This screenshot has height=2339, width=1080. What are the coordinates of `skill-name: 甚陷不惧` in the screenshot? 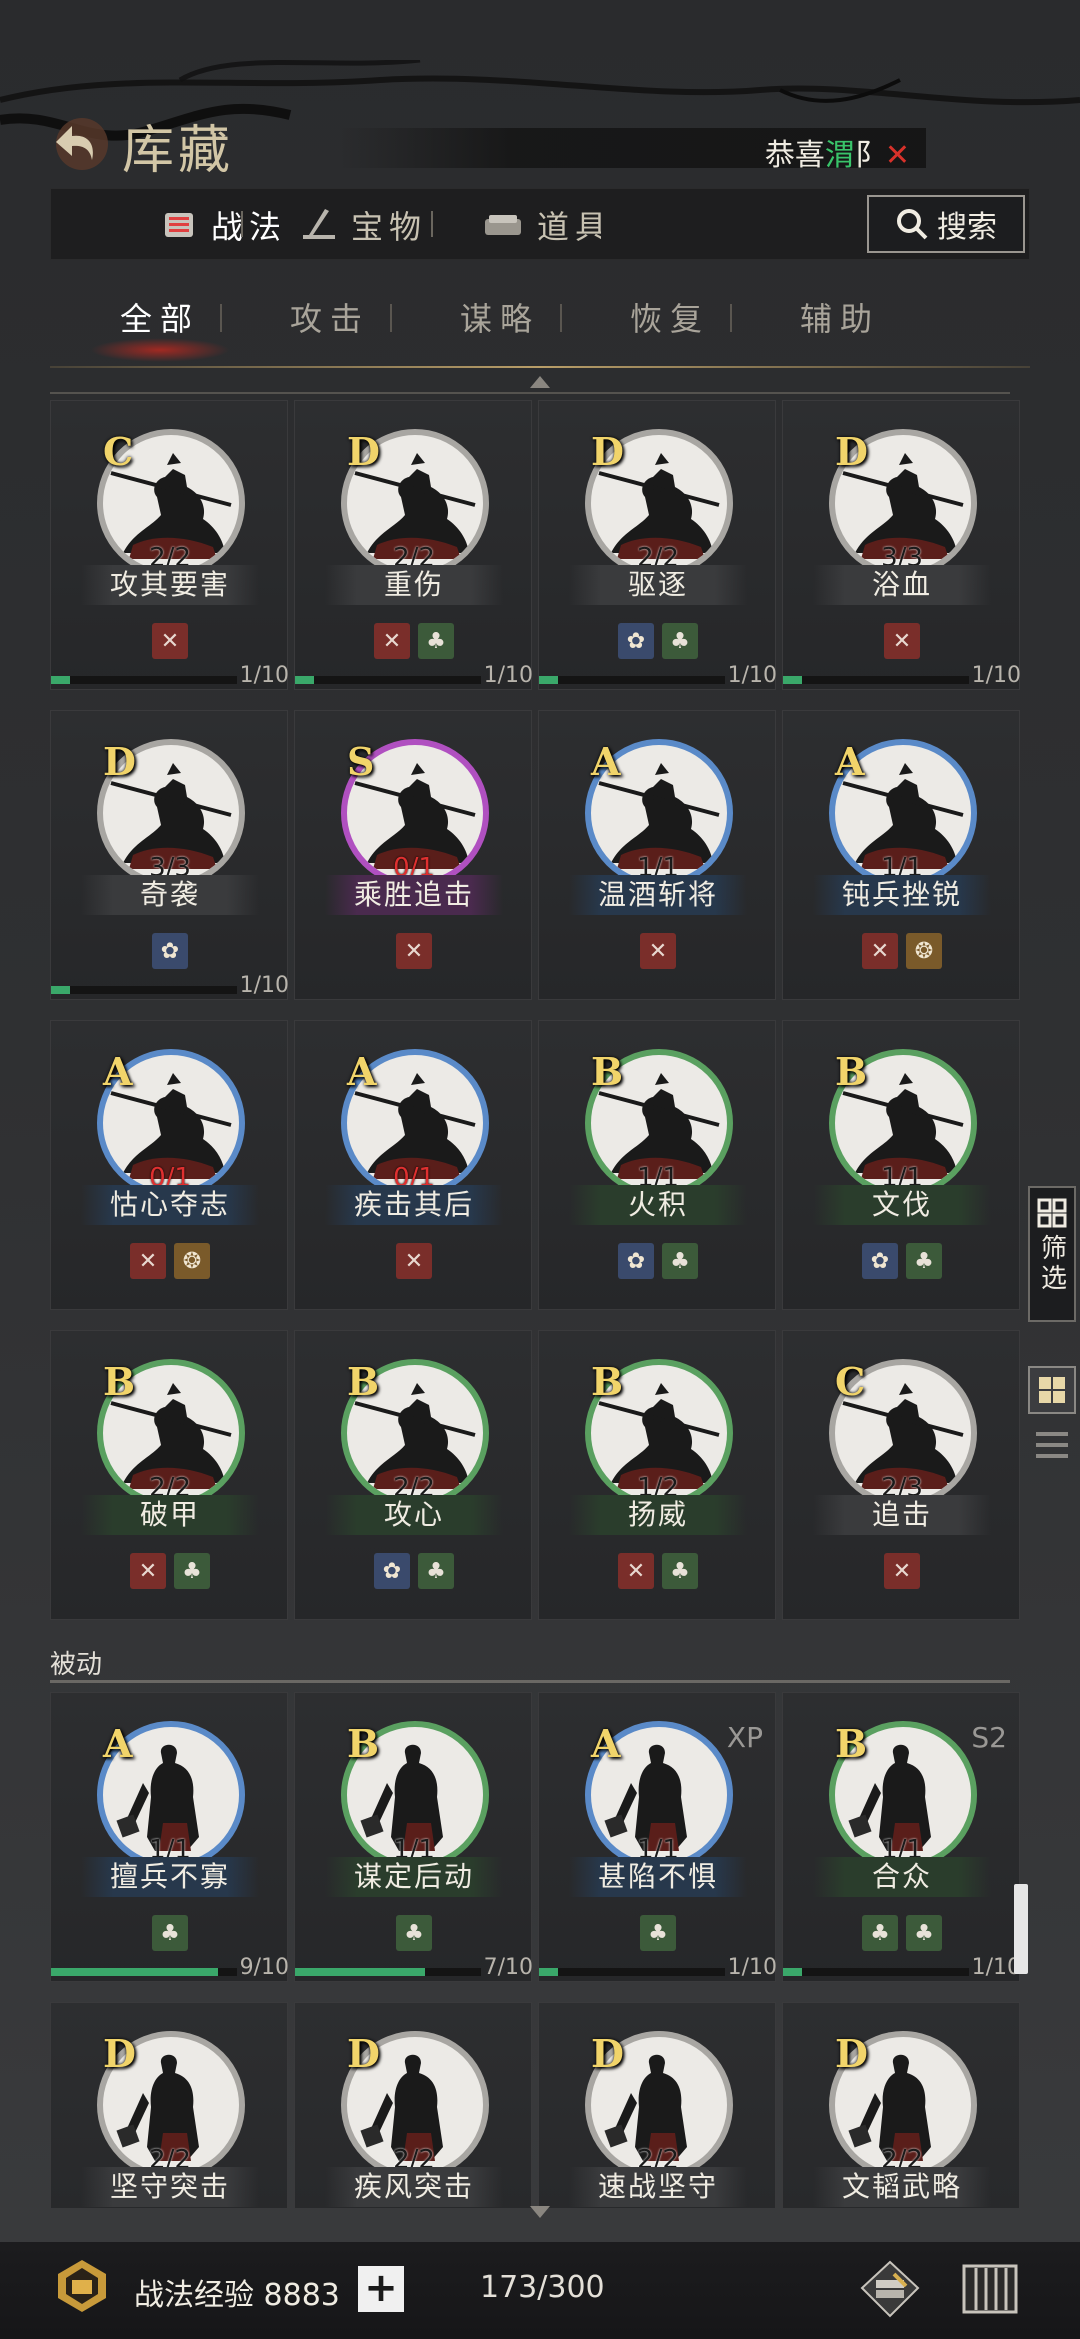 It's located at (658, 1877).